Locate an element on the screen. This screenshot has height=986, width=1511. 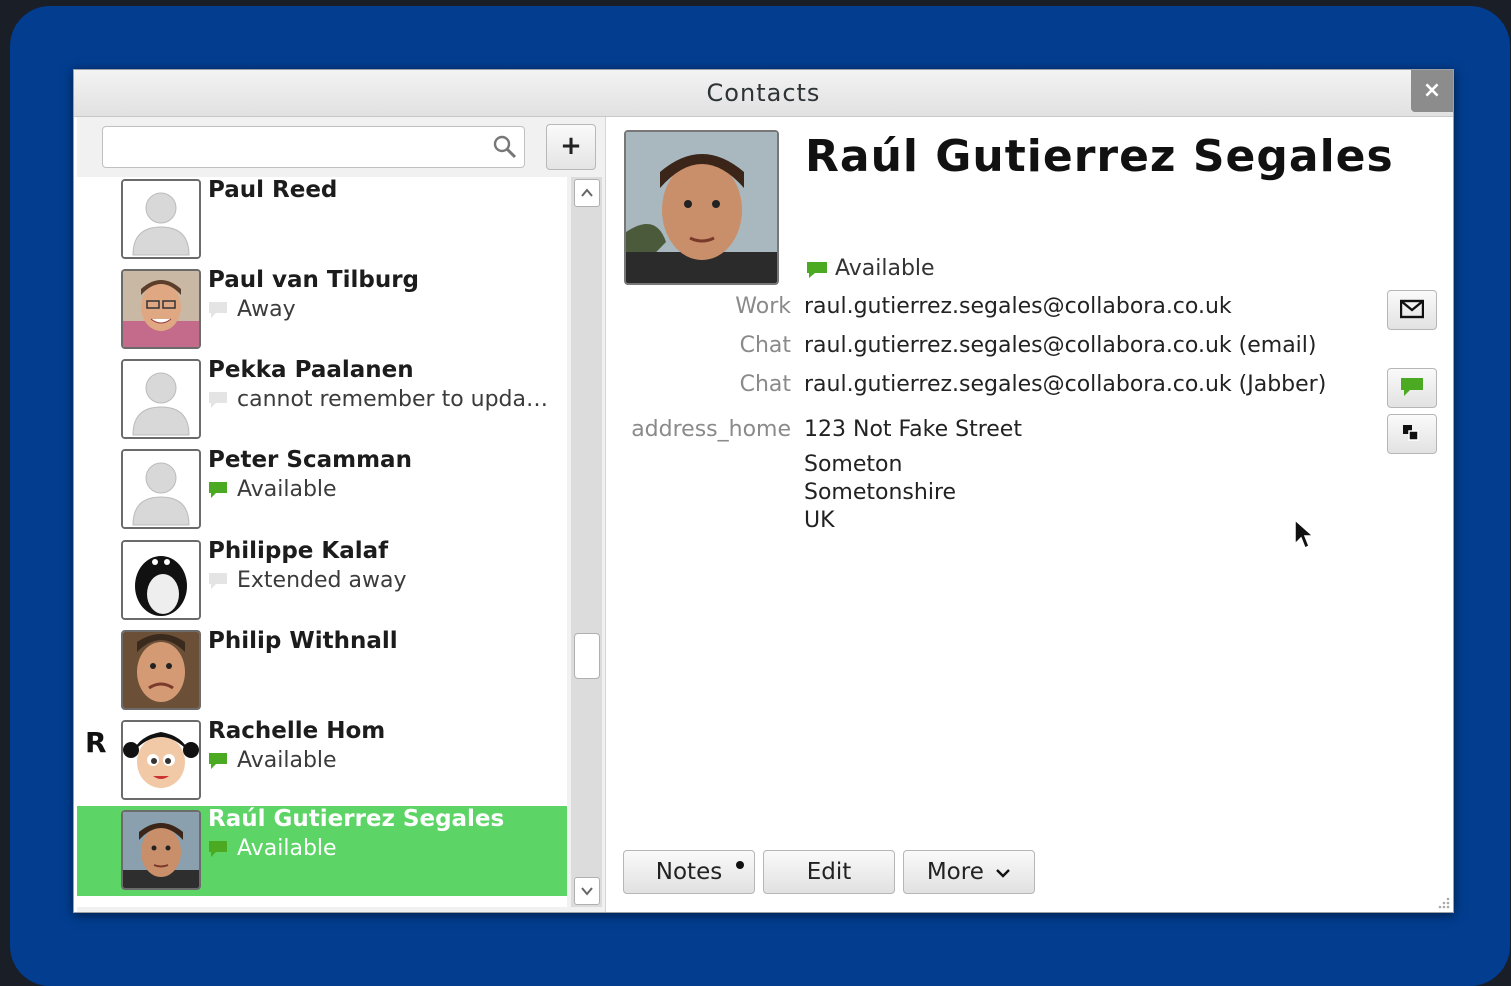
contact-status: Extended away is located at coordinates (322, 580).